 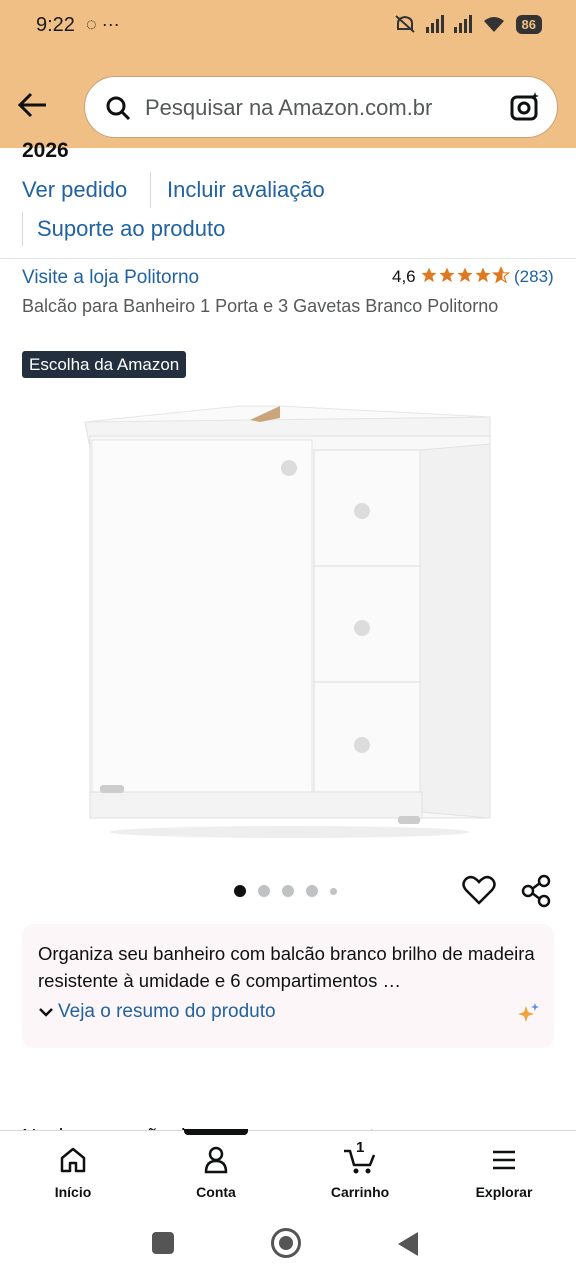 I want to click on app-header: 9:22 ◌ ··· 86 Pesquisar na Amazon.com.br, so click(x=288, y=74).